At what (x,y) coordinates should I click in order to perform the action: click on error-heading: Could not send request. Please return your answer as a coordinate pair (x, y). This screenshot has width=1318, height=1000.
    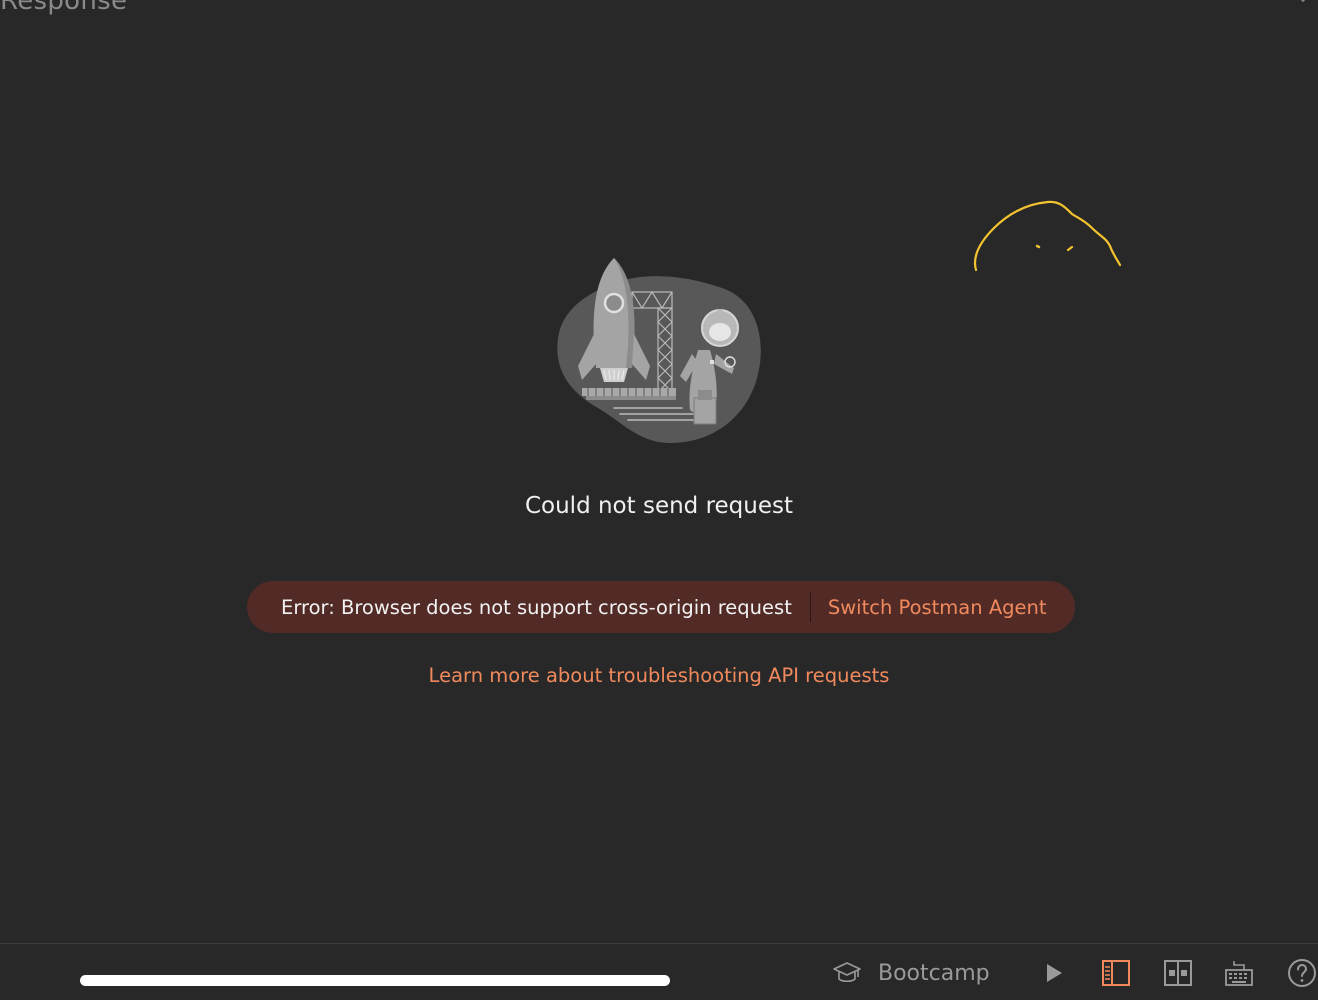
    Looking at the image, I should click on (659, 506).